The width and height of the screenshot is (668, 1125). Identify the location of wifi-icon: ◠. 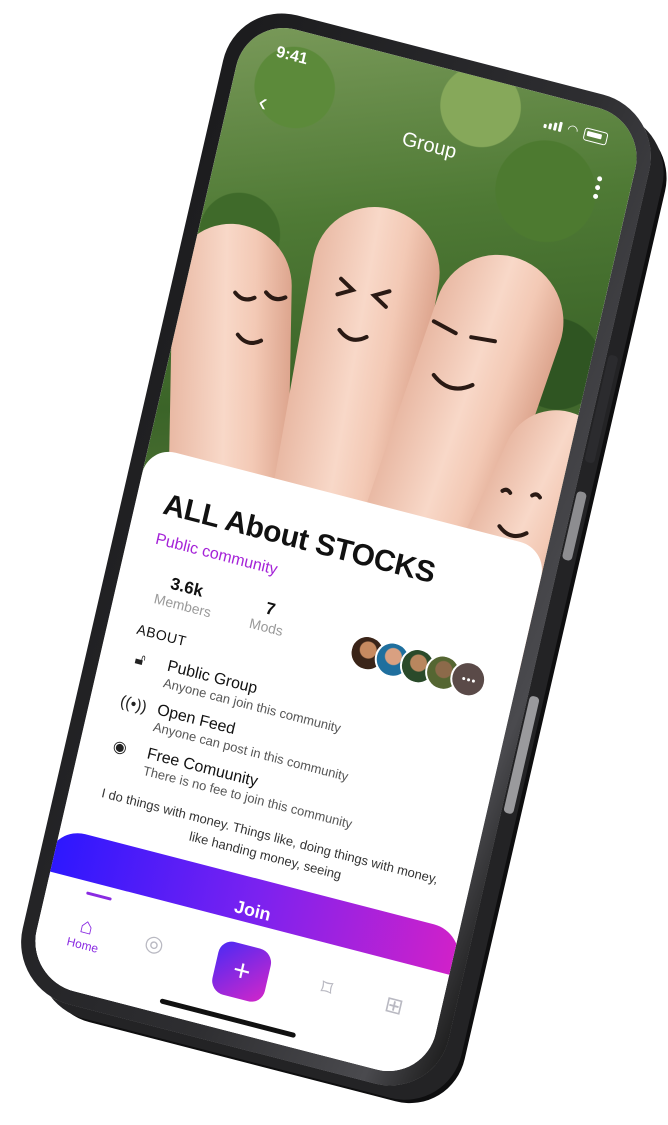
(573, 129).